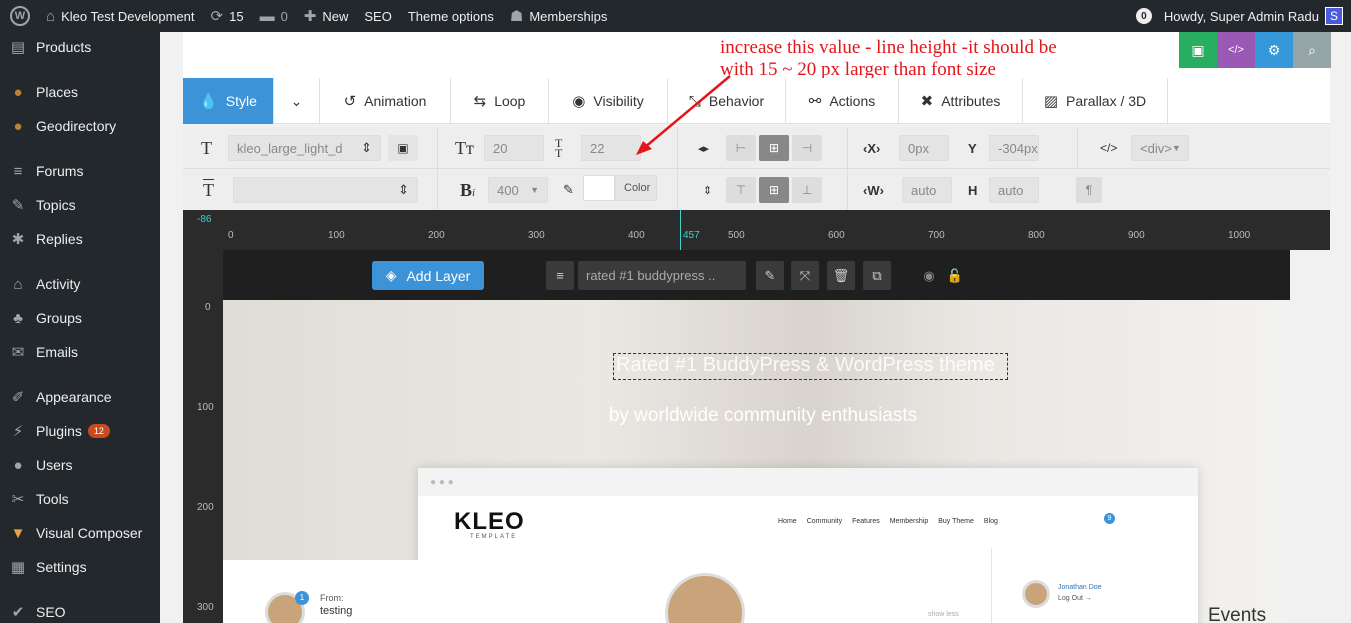 The height and width of the screenshot is (623, 1351). I want to click on save-button: ▣, so click(1198, 50).